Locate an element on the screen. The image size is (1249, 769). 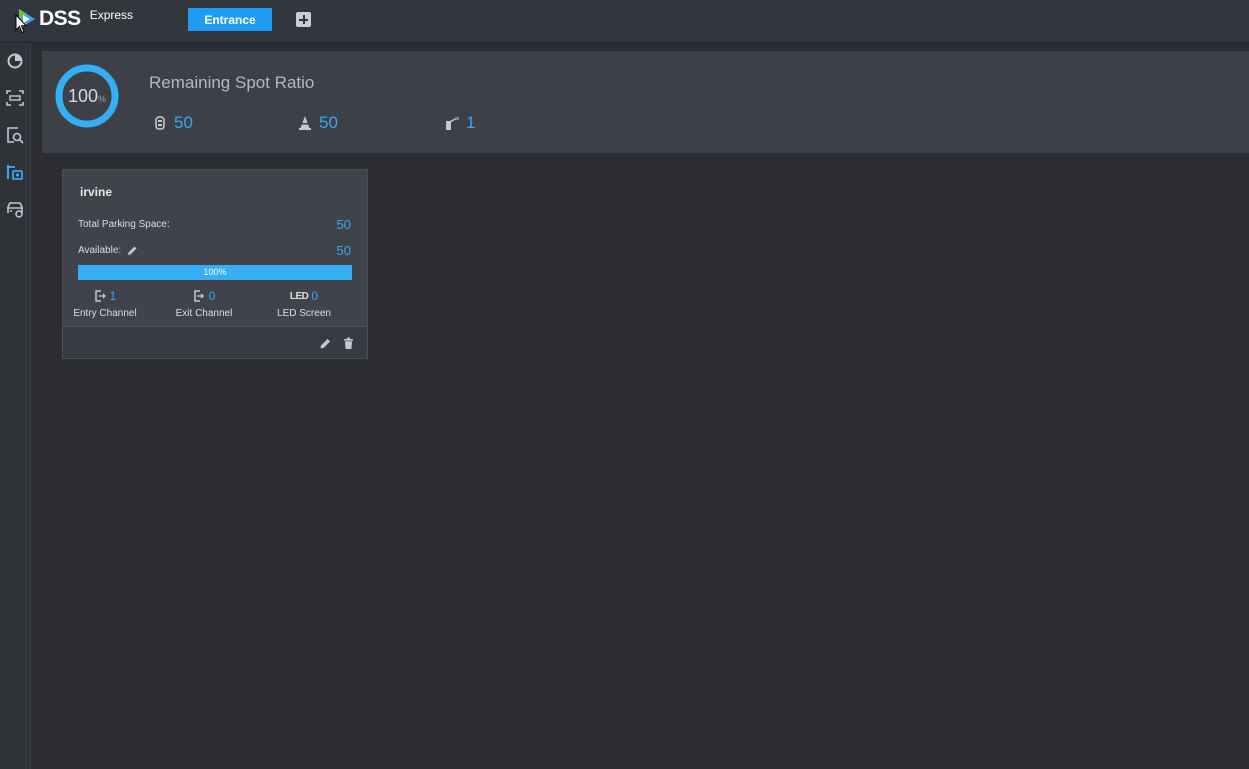
total-space-value: 50 is located at coordinates (343, 224).